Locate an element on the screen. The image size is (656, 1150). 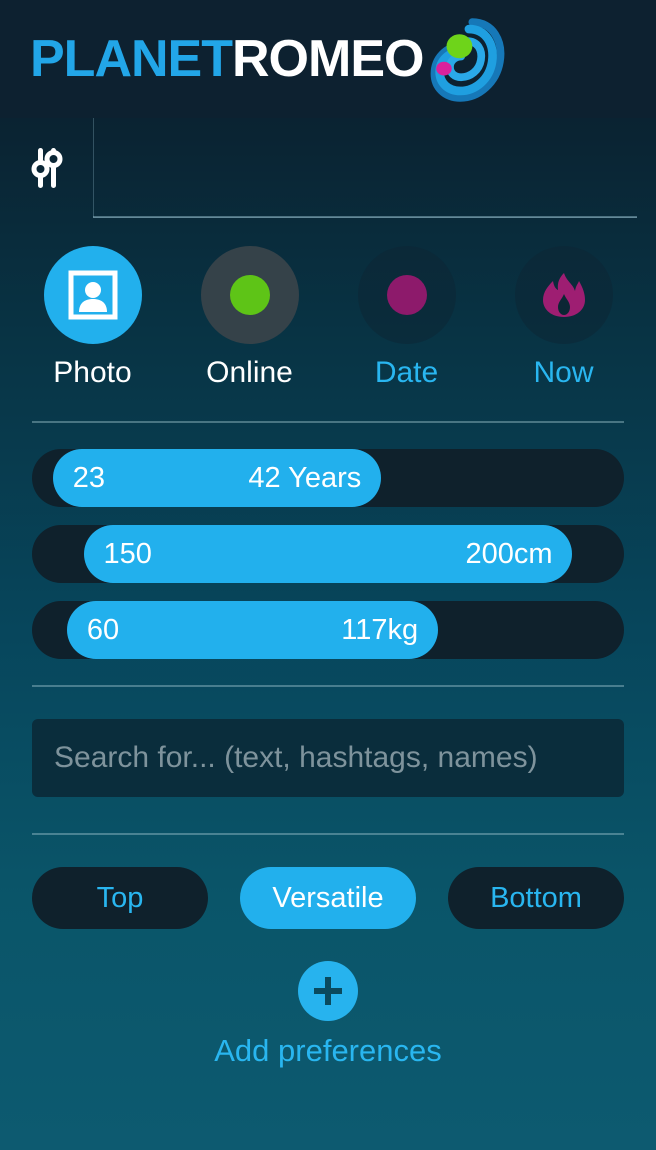
role-button-versatile: Versatile is located at coordinates (328, 898).